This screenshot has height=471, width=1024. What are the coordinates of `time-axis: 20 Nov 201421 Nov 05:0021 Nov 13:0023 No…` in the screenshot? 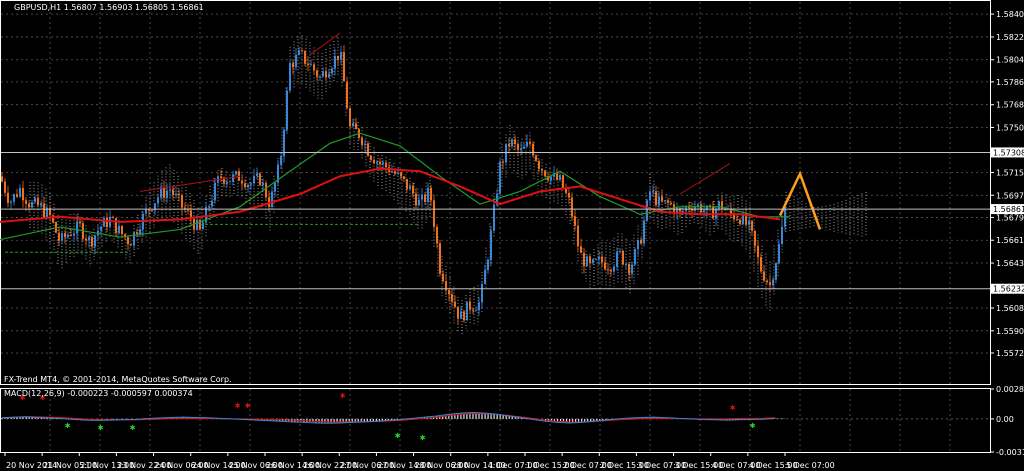 It's located at (419, 461).